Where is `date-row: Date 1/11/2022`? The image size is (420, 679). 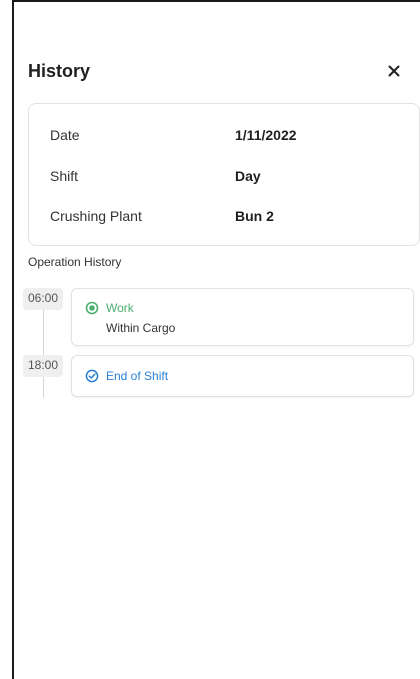 date-row: Date 1/11/2022 is located at coordinates (229, 135).